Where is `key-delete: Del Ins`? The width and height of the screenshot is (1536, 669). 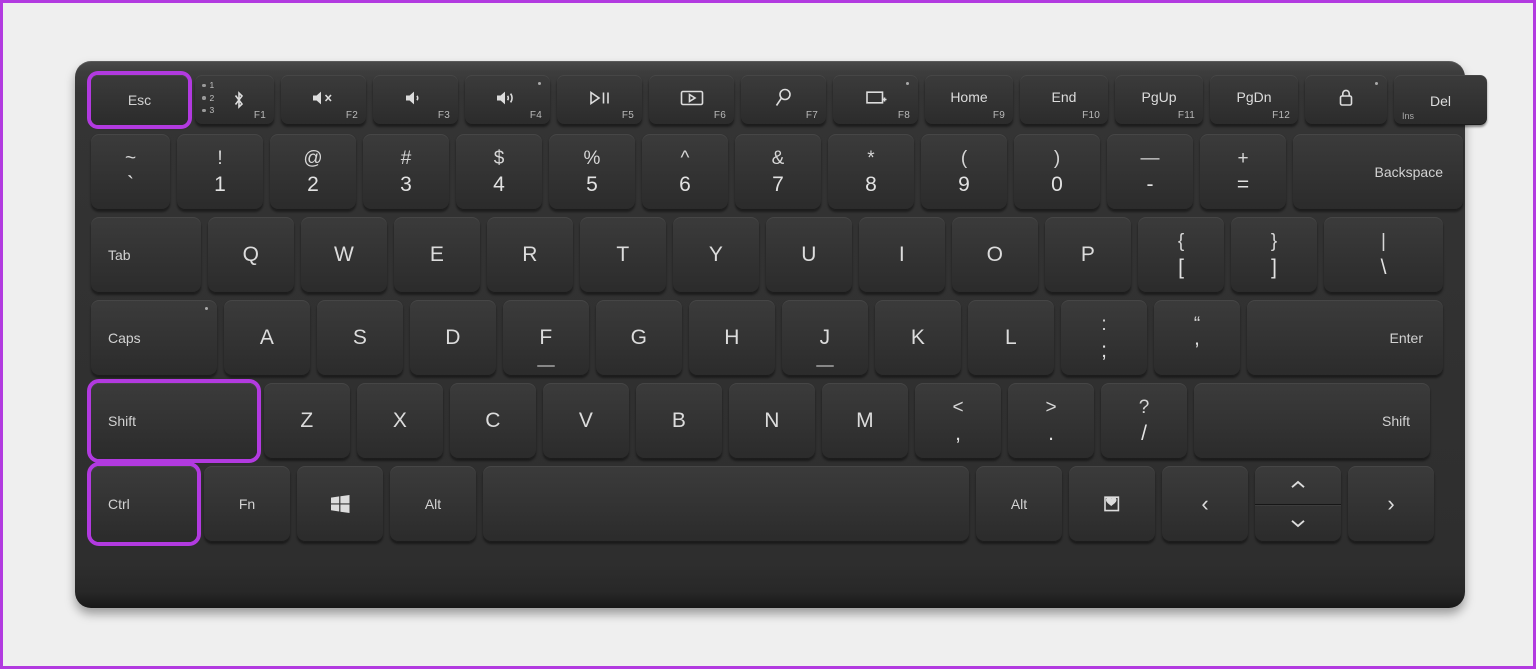 key-delete: Del Ins is located at coordinates (1440, 100).